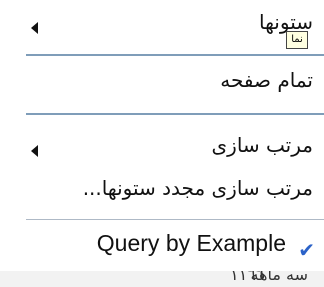 The height and width of the screenshot is (287, 324). I want to click on tooltip: نما, so click(297, 40).